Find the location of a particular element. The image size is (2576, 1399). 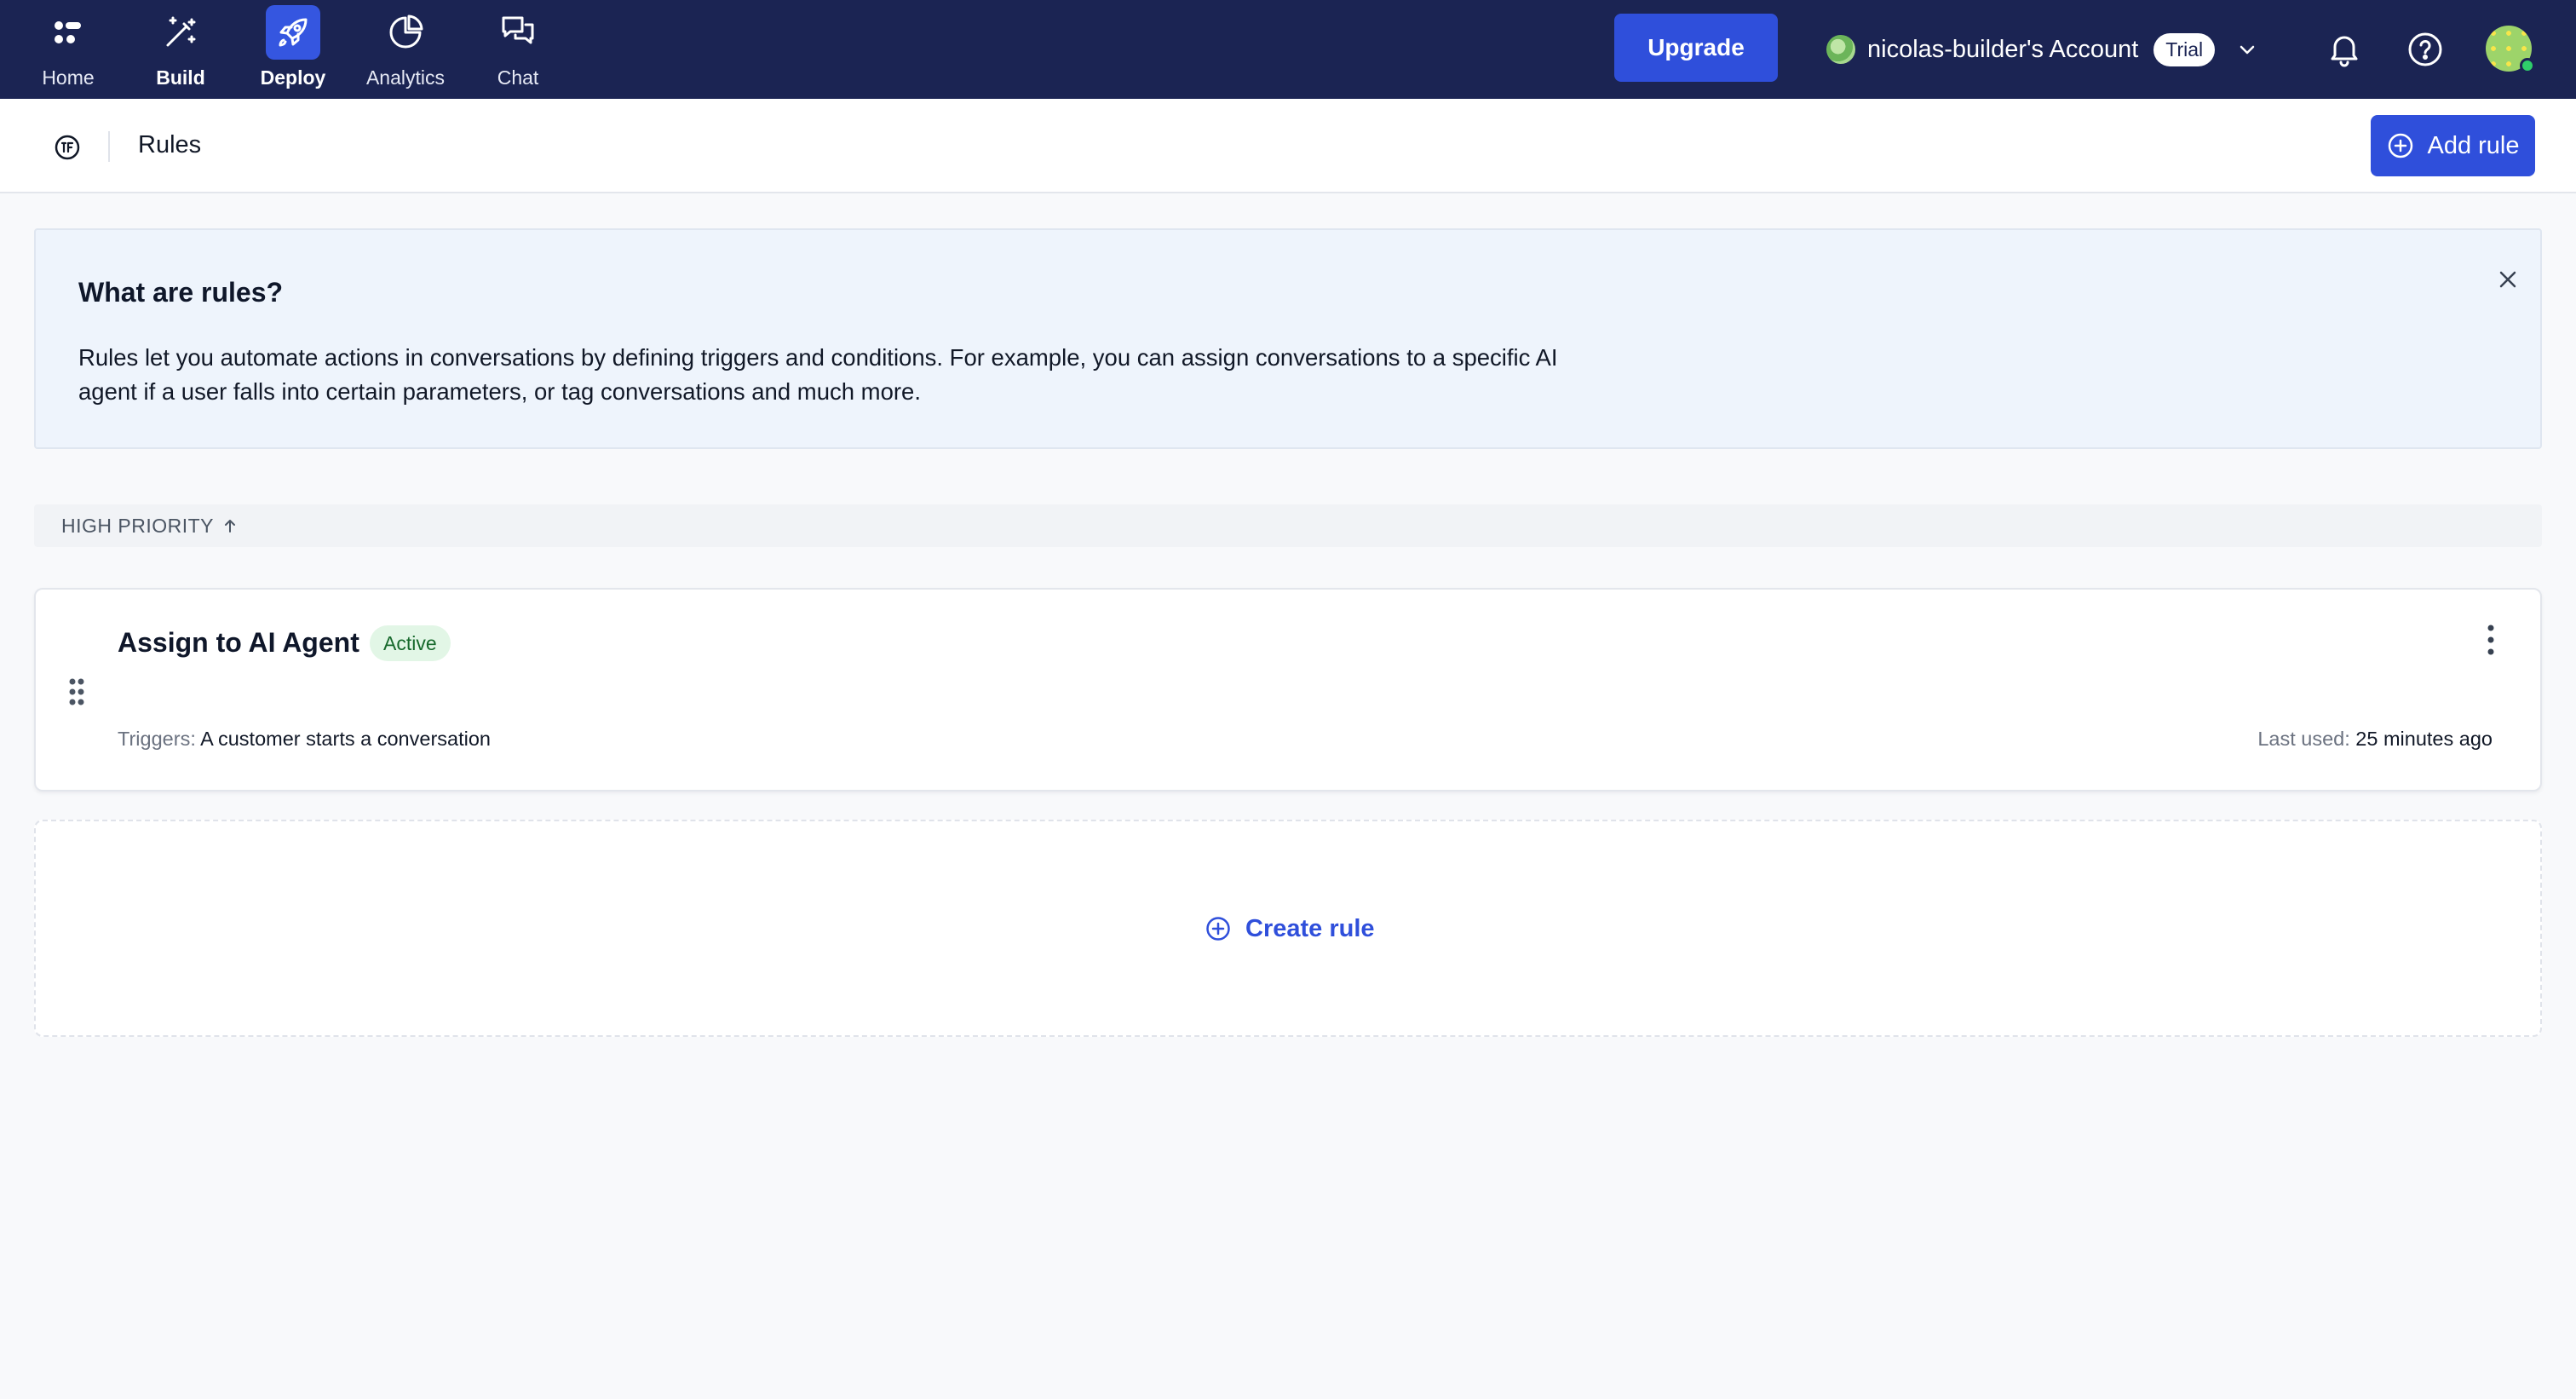

status-badge: Active is located at coordinates (411, 643).